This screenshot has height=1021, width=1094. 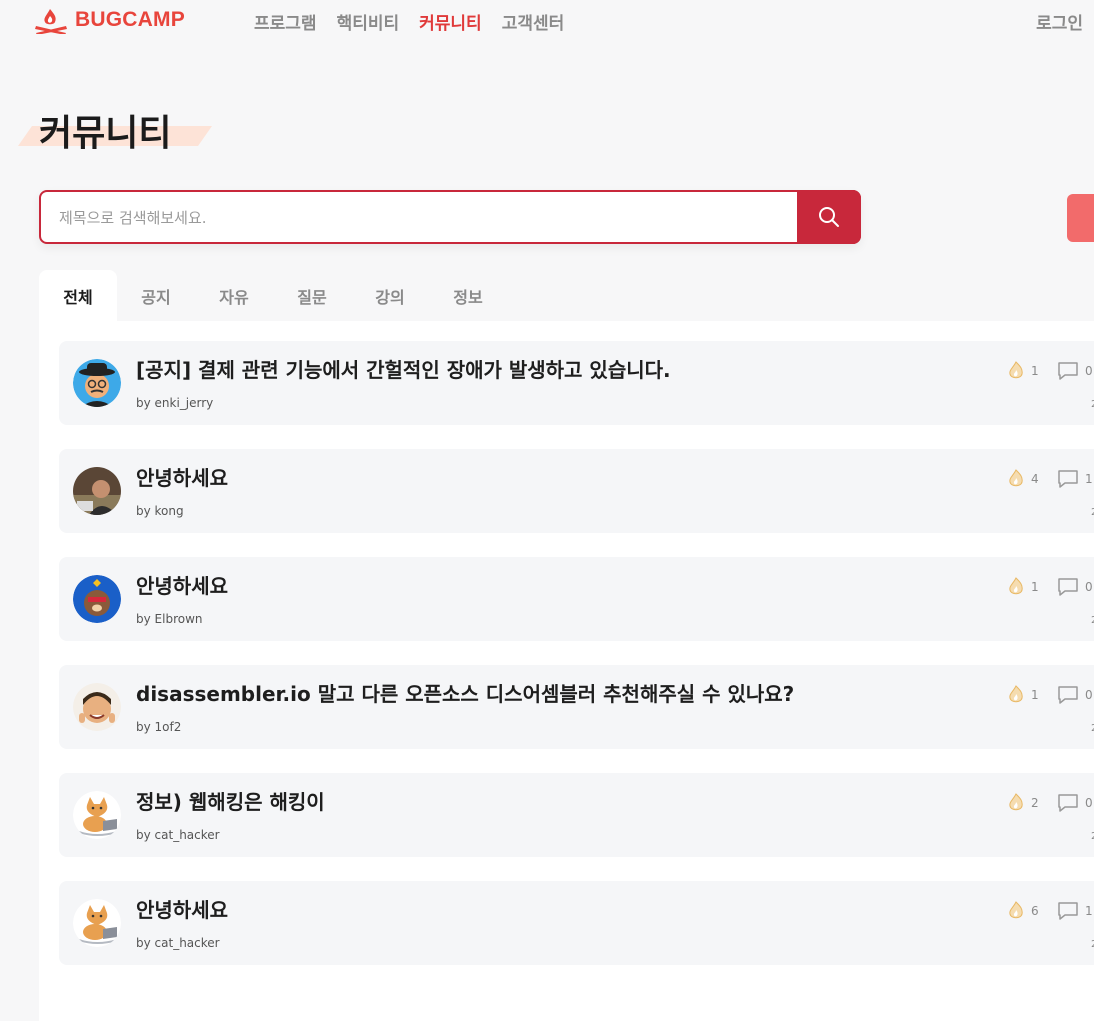 What do you see at coordinates (175, 403) in the screenshot?
I see `post-author: by enki_jerry` at bounding box center [175, 403].